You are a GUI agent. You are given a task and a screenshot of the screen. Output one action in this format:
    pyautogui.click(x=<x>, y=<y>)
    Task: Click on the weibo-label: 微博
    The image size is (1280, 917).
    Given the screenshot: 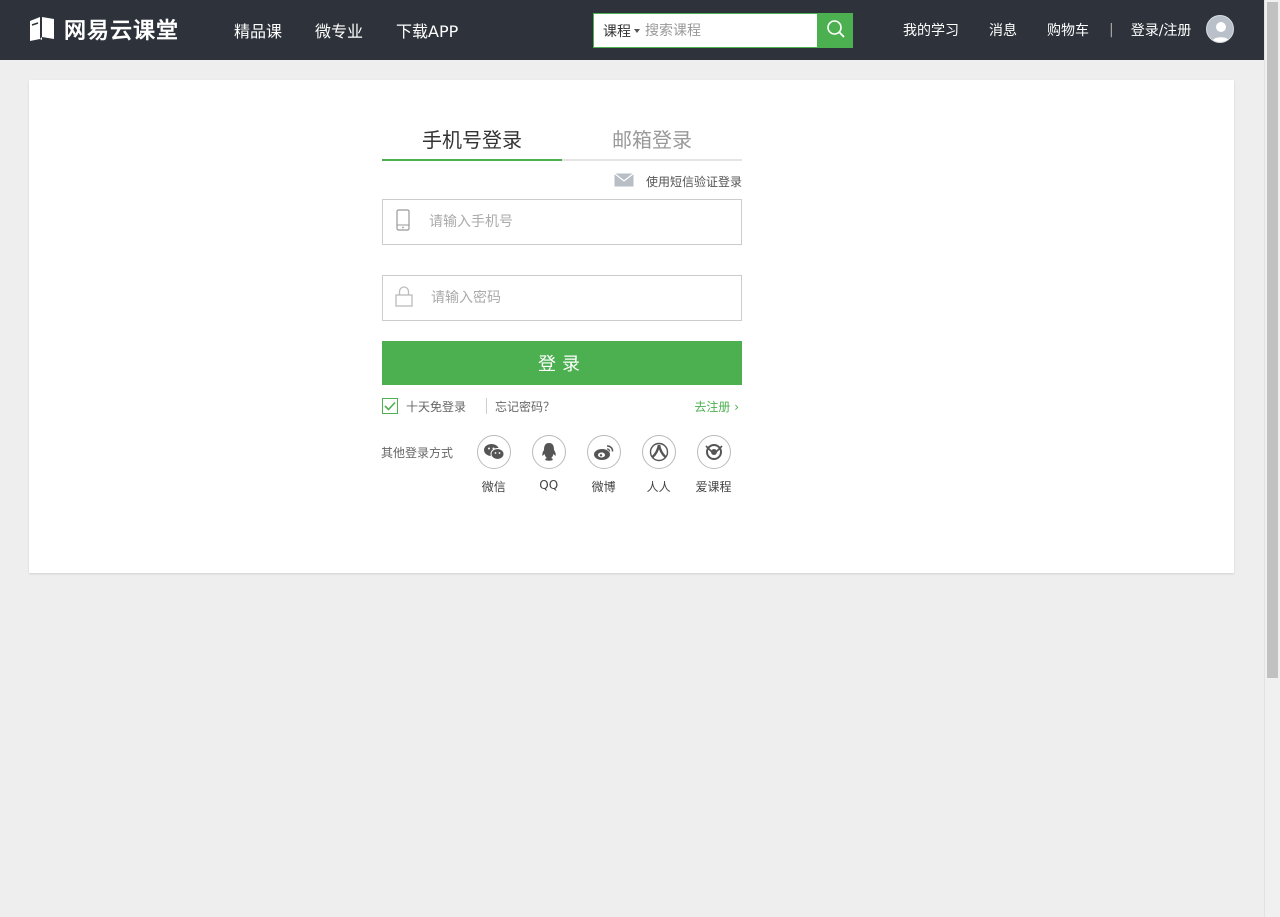 What is the action you would take?
    pyautogui.click(x=603, y=487)
    